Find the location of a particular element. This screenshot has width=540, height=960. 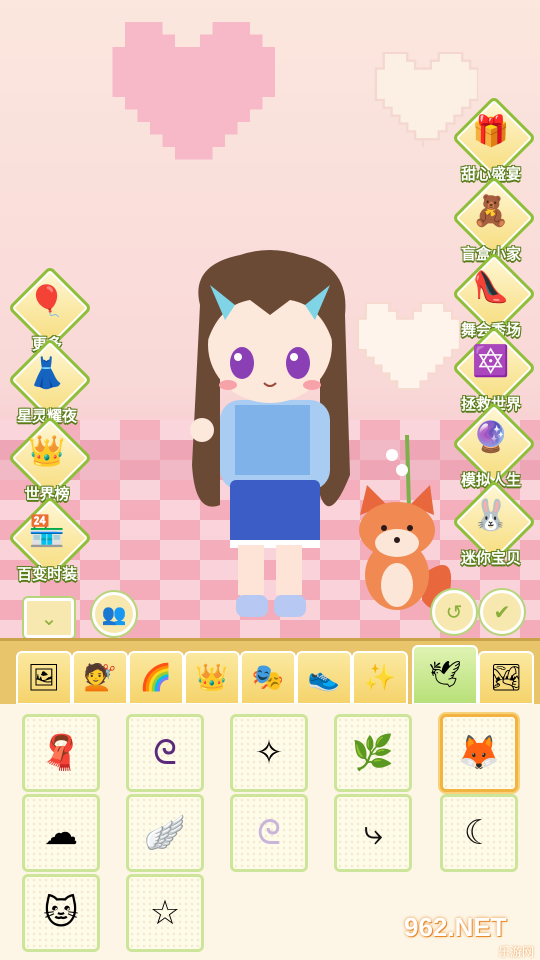

item-white-wings: 🪽 is located at coordinates (165, 833).